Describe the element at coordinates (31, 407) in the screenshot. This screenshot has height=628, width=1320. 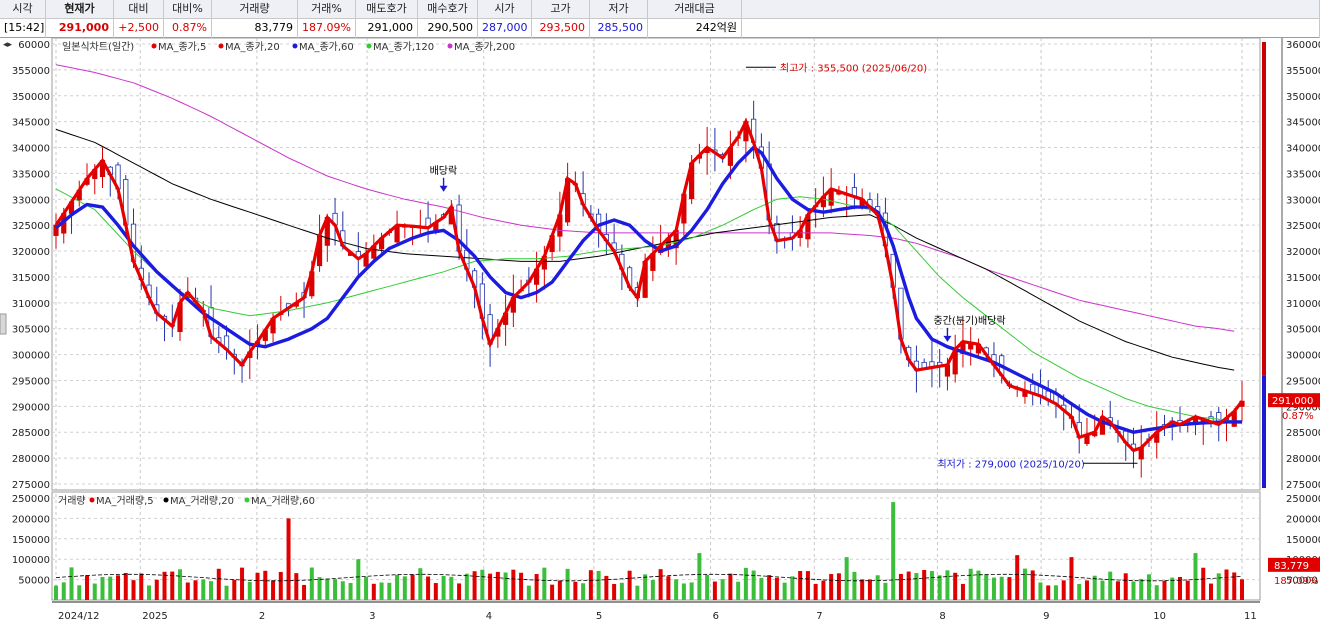
I see `y-tick-left: 290000` at that location.